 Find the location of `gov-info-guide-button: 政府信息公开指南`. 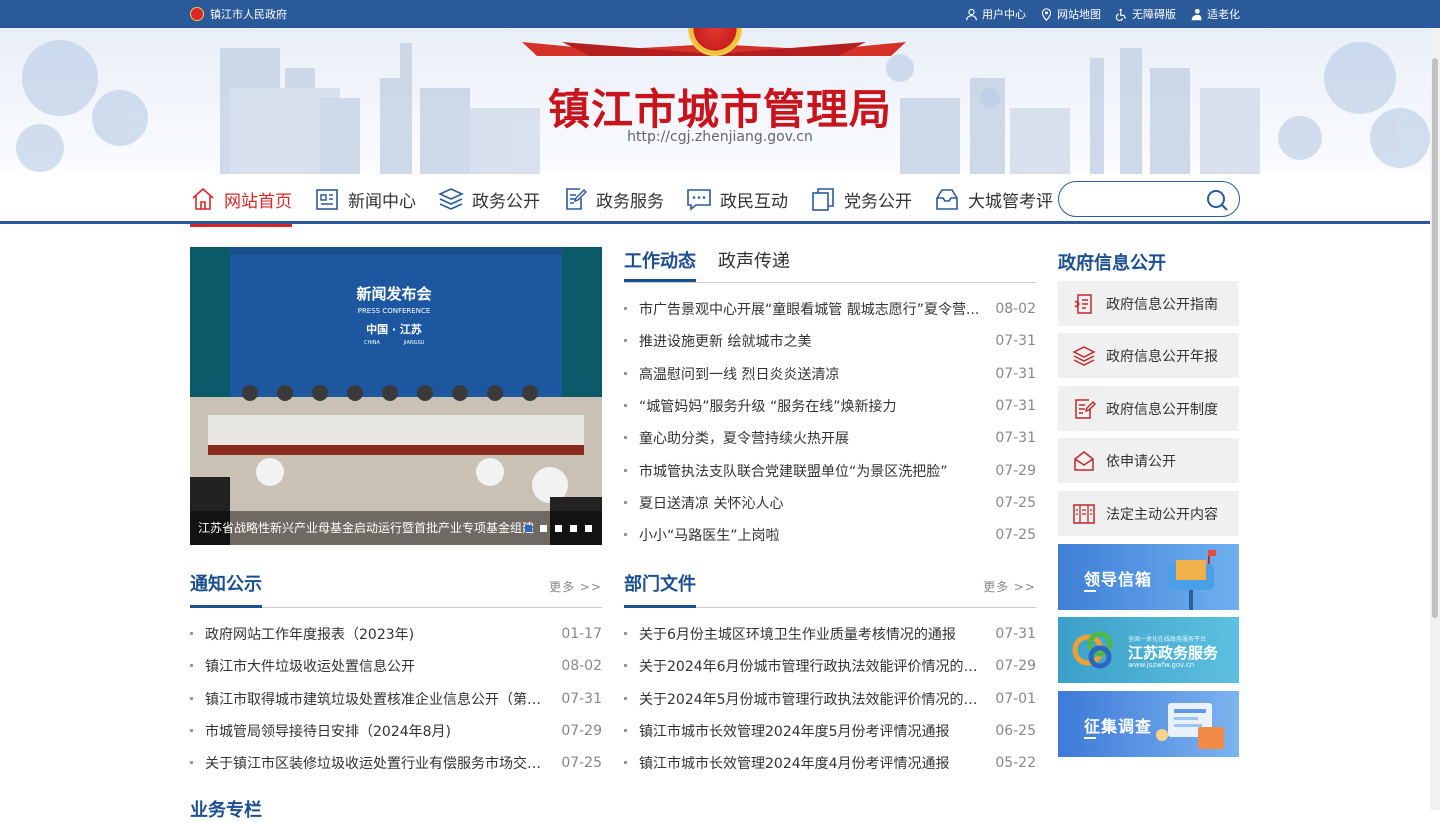

gov-info-guide-button: 政府信息公开指南 is located at coordinates (1148, 303).